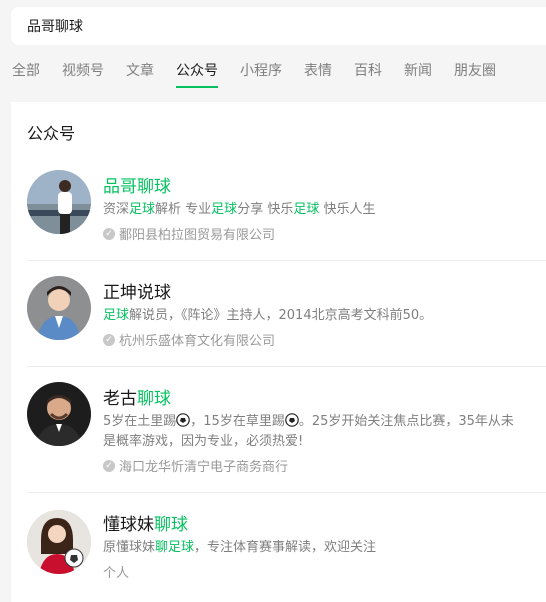  Describe the element at coordinates (368, 72) in the screenshot. I see `tab-6: 百科` at that location.